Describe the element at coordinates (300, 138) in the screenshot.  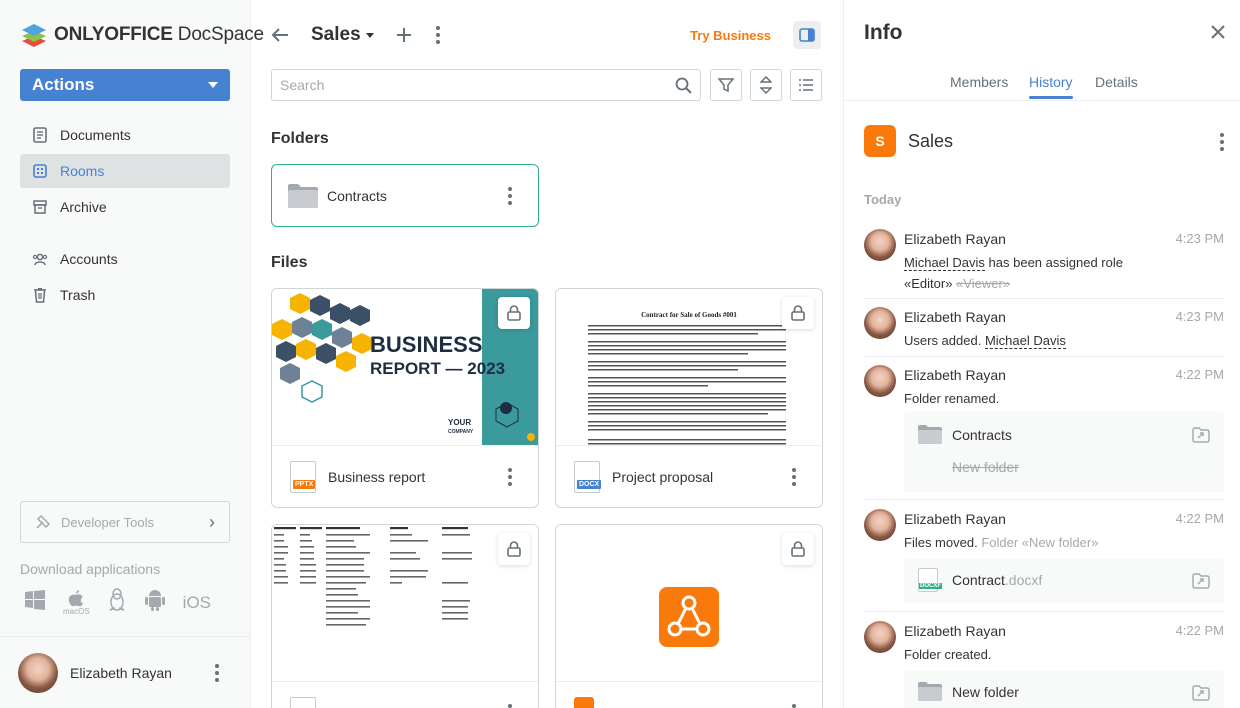
I see `folders-section-title: Folders` at that location.